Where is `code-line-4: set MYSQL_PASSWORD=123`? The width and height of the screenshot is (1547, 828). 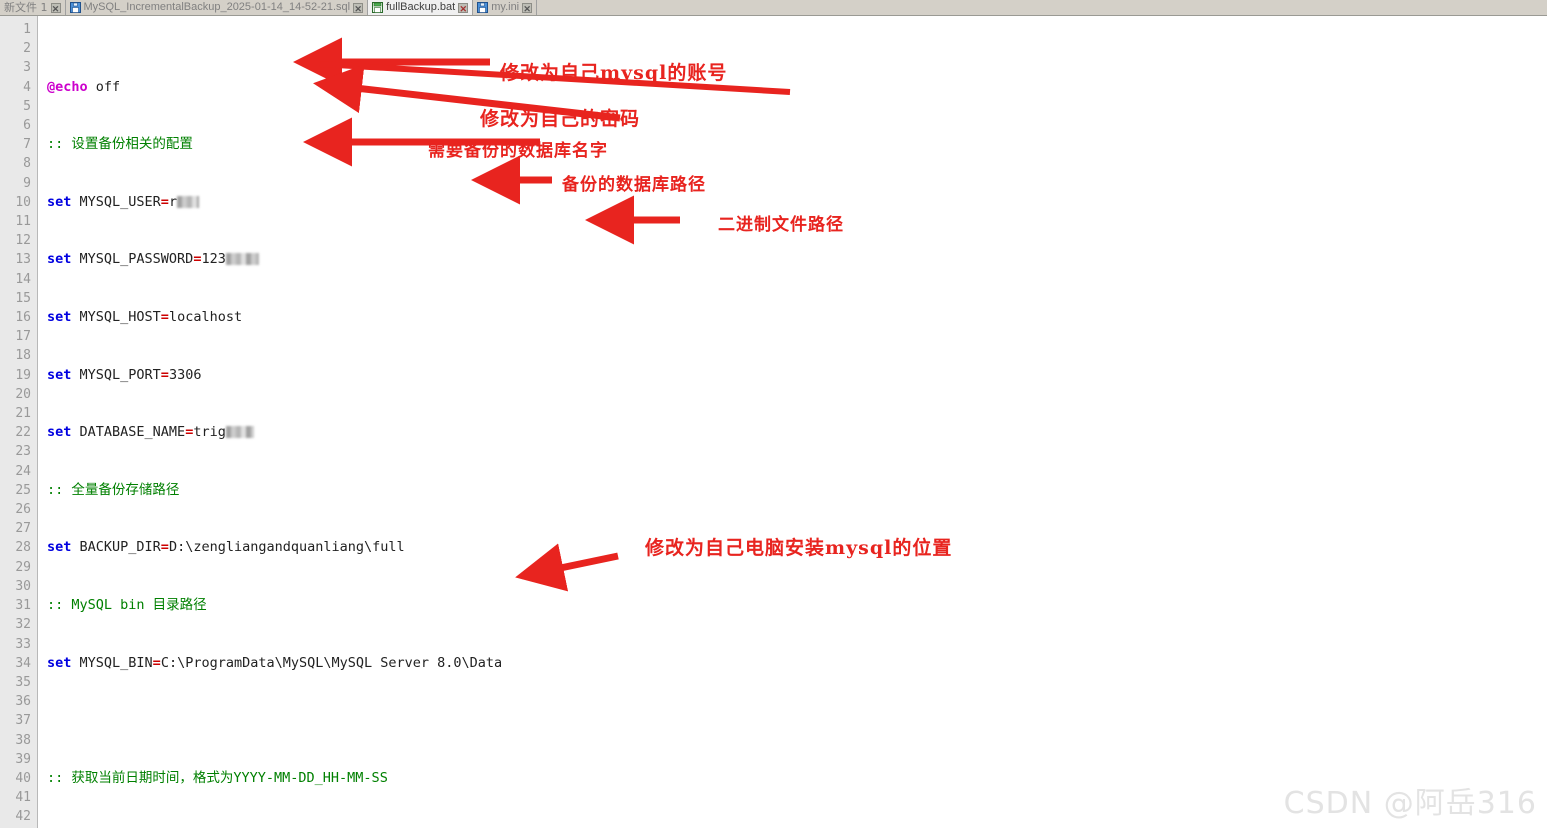
code-line-4: set MYSQL_PASSWORD=123 is located at coordinates (797, 259).